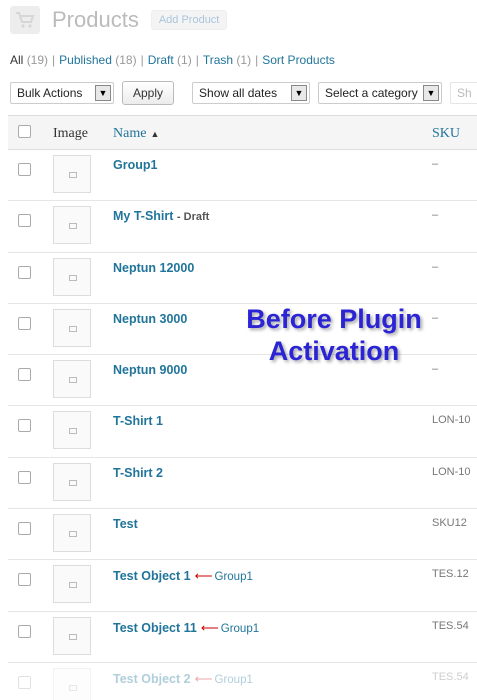  I want to click on product-name-link: Test Object 2 ⟵ Group1, so click(183, 678).